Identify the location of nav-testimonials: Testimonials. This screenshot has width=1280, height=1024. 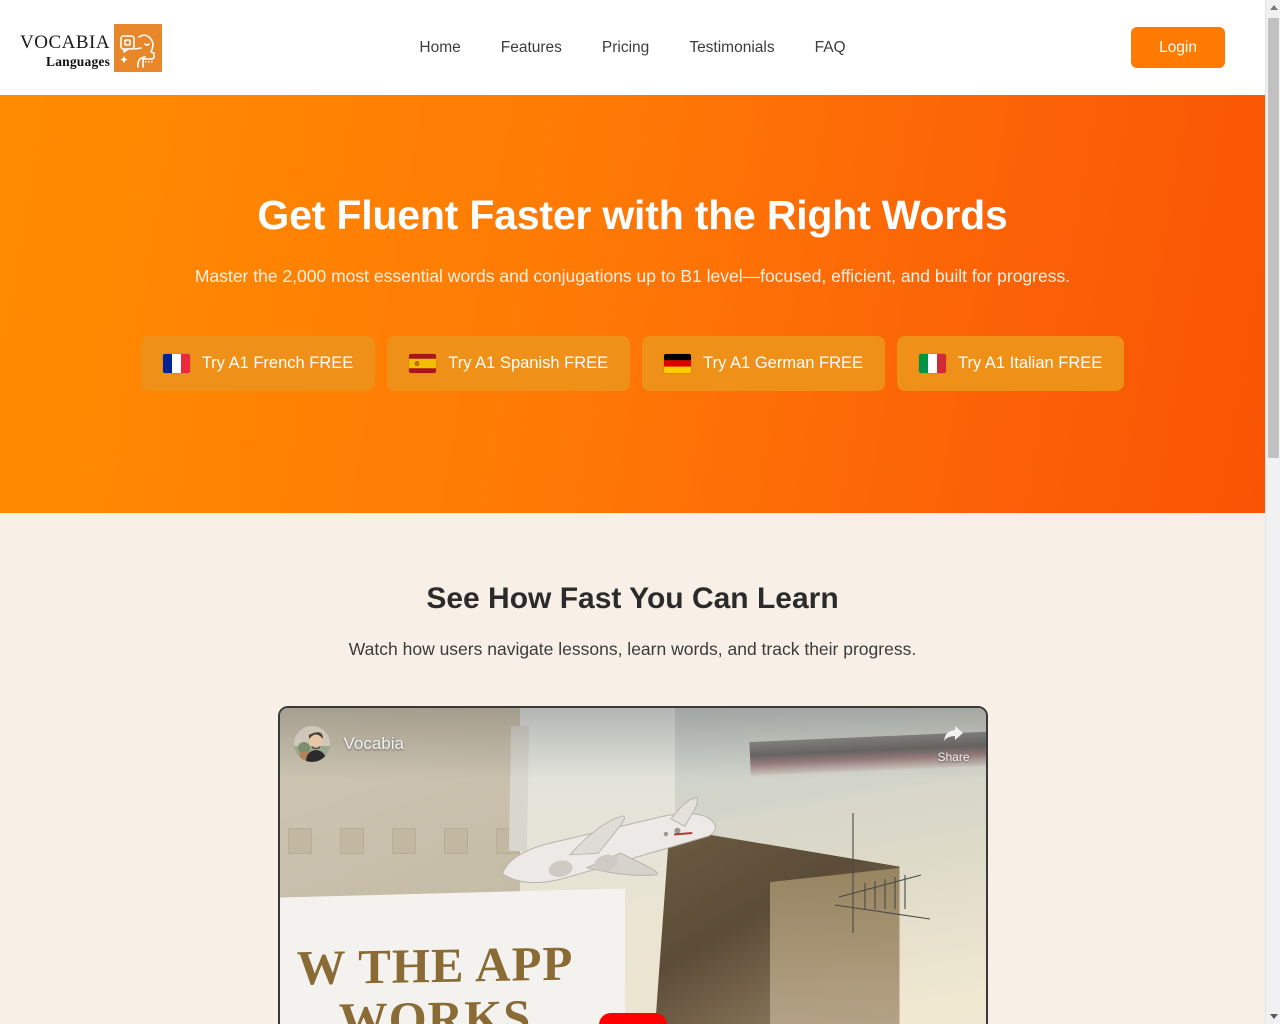
(731, 48).